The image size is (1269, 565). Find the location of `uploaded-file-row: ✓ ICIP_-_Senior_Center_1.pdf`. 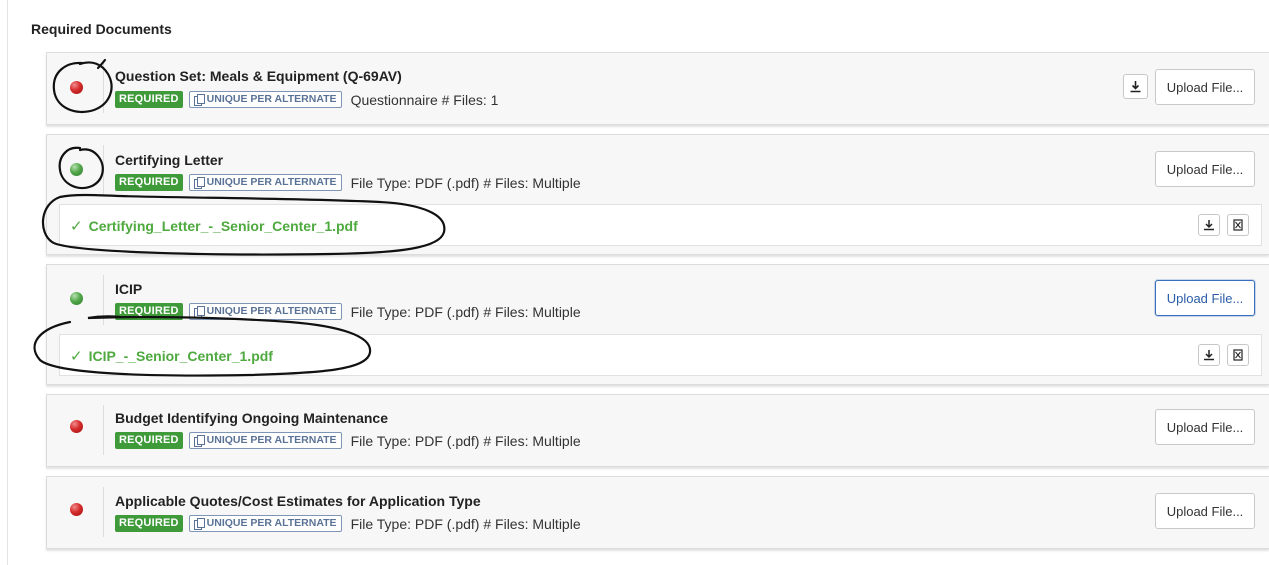

uploaded-file-row: ✓ ICIP_-_Senior_Center_1.pdf is located at coordinates (660, 355).